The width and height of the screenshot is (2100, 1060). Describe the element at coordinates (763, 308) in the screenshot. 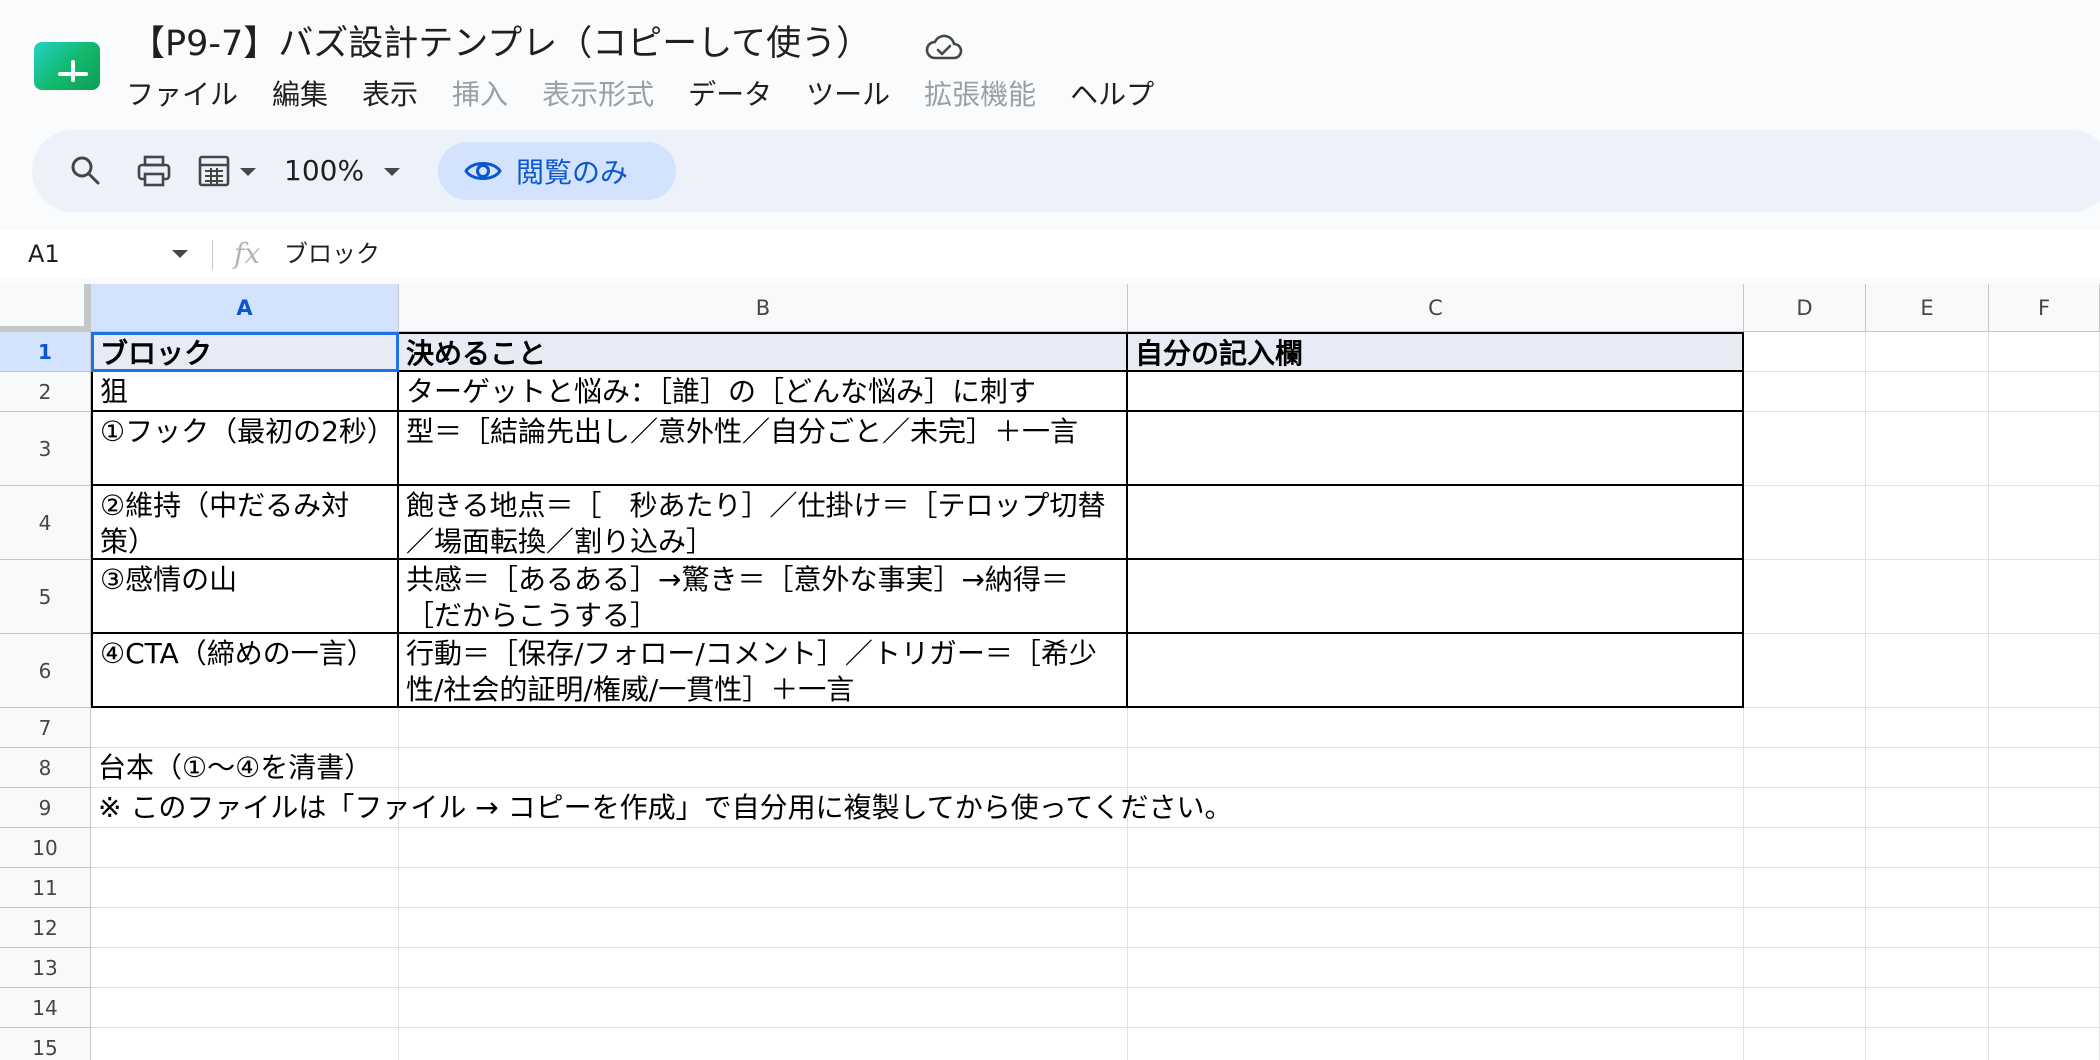

I see `column-header-b: B` at that location.